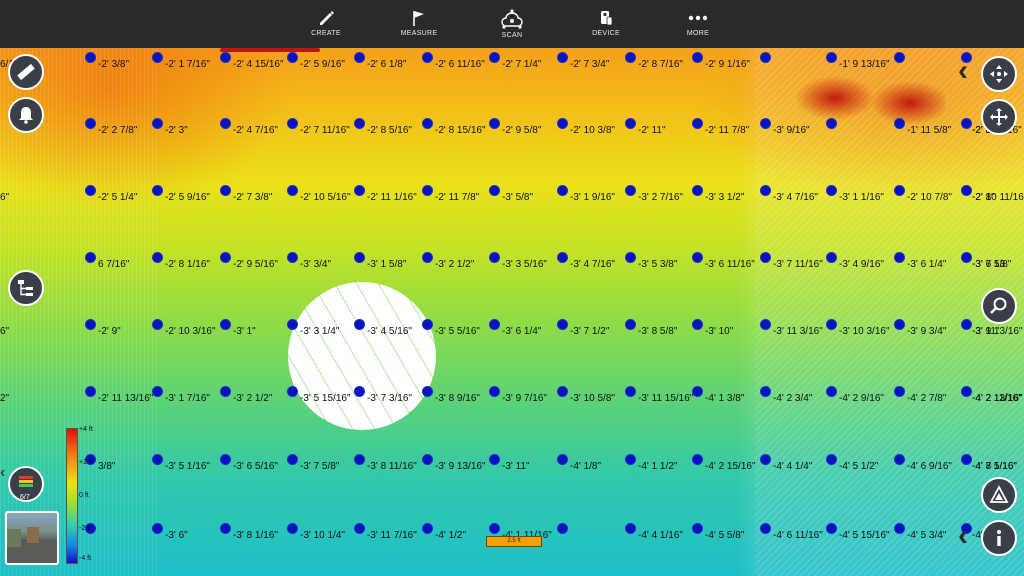 This screenshot has height=576, width=1024. What do you see at coordinates (512, 25) in the screenshot?
I see `scan-button: SCAN` at bounding box center [512, 25].